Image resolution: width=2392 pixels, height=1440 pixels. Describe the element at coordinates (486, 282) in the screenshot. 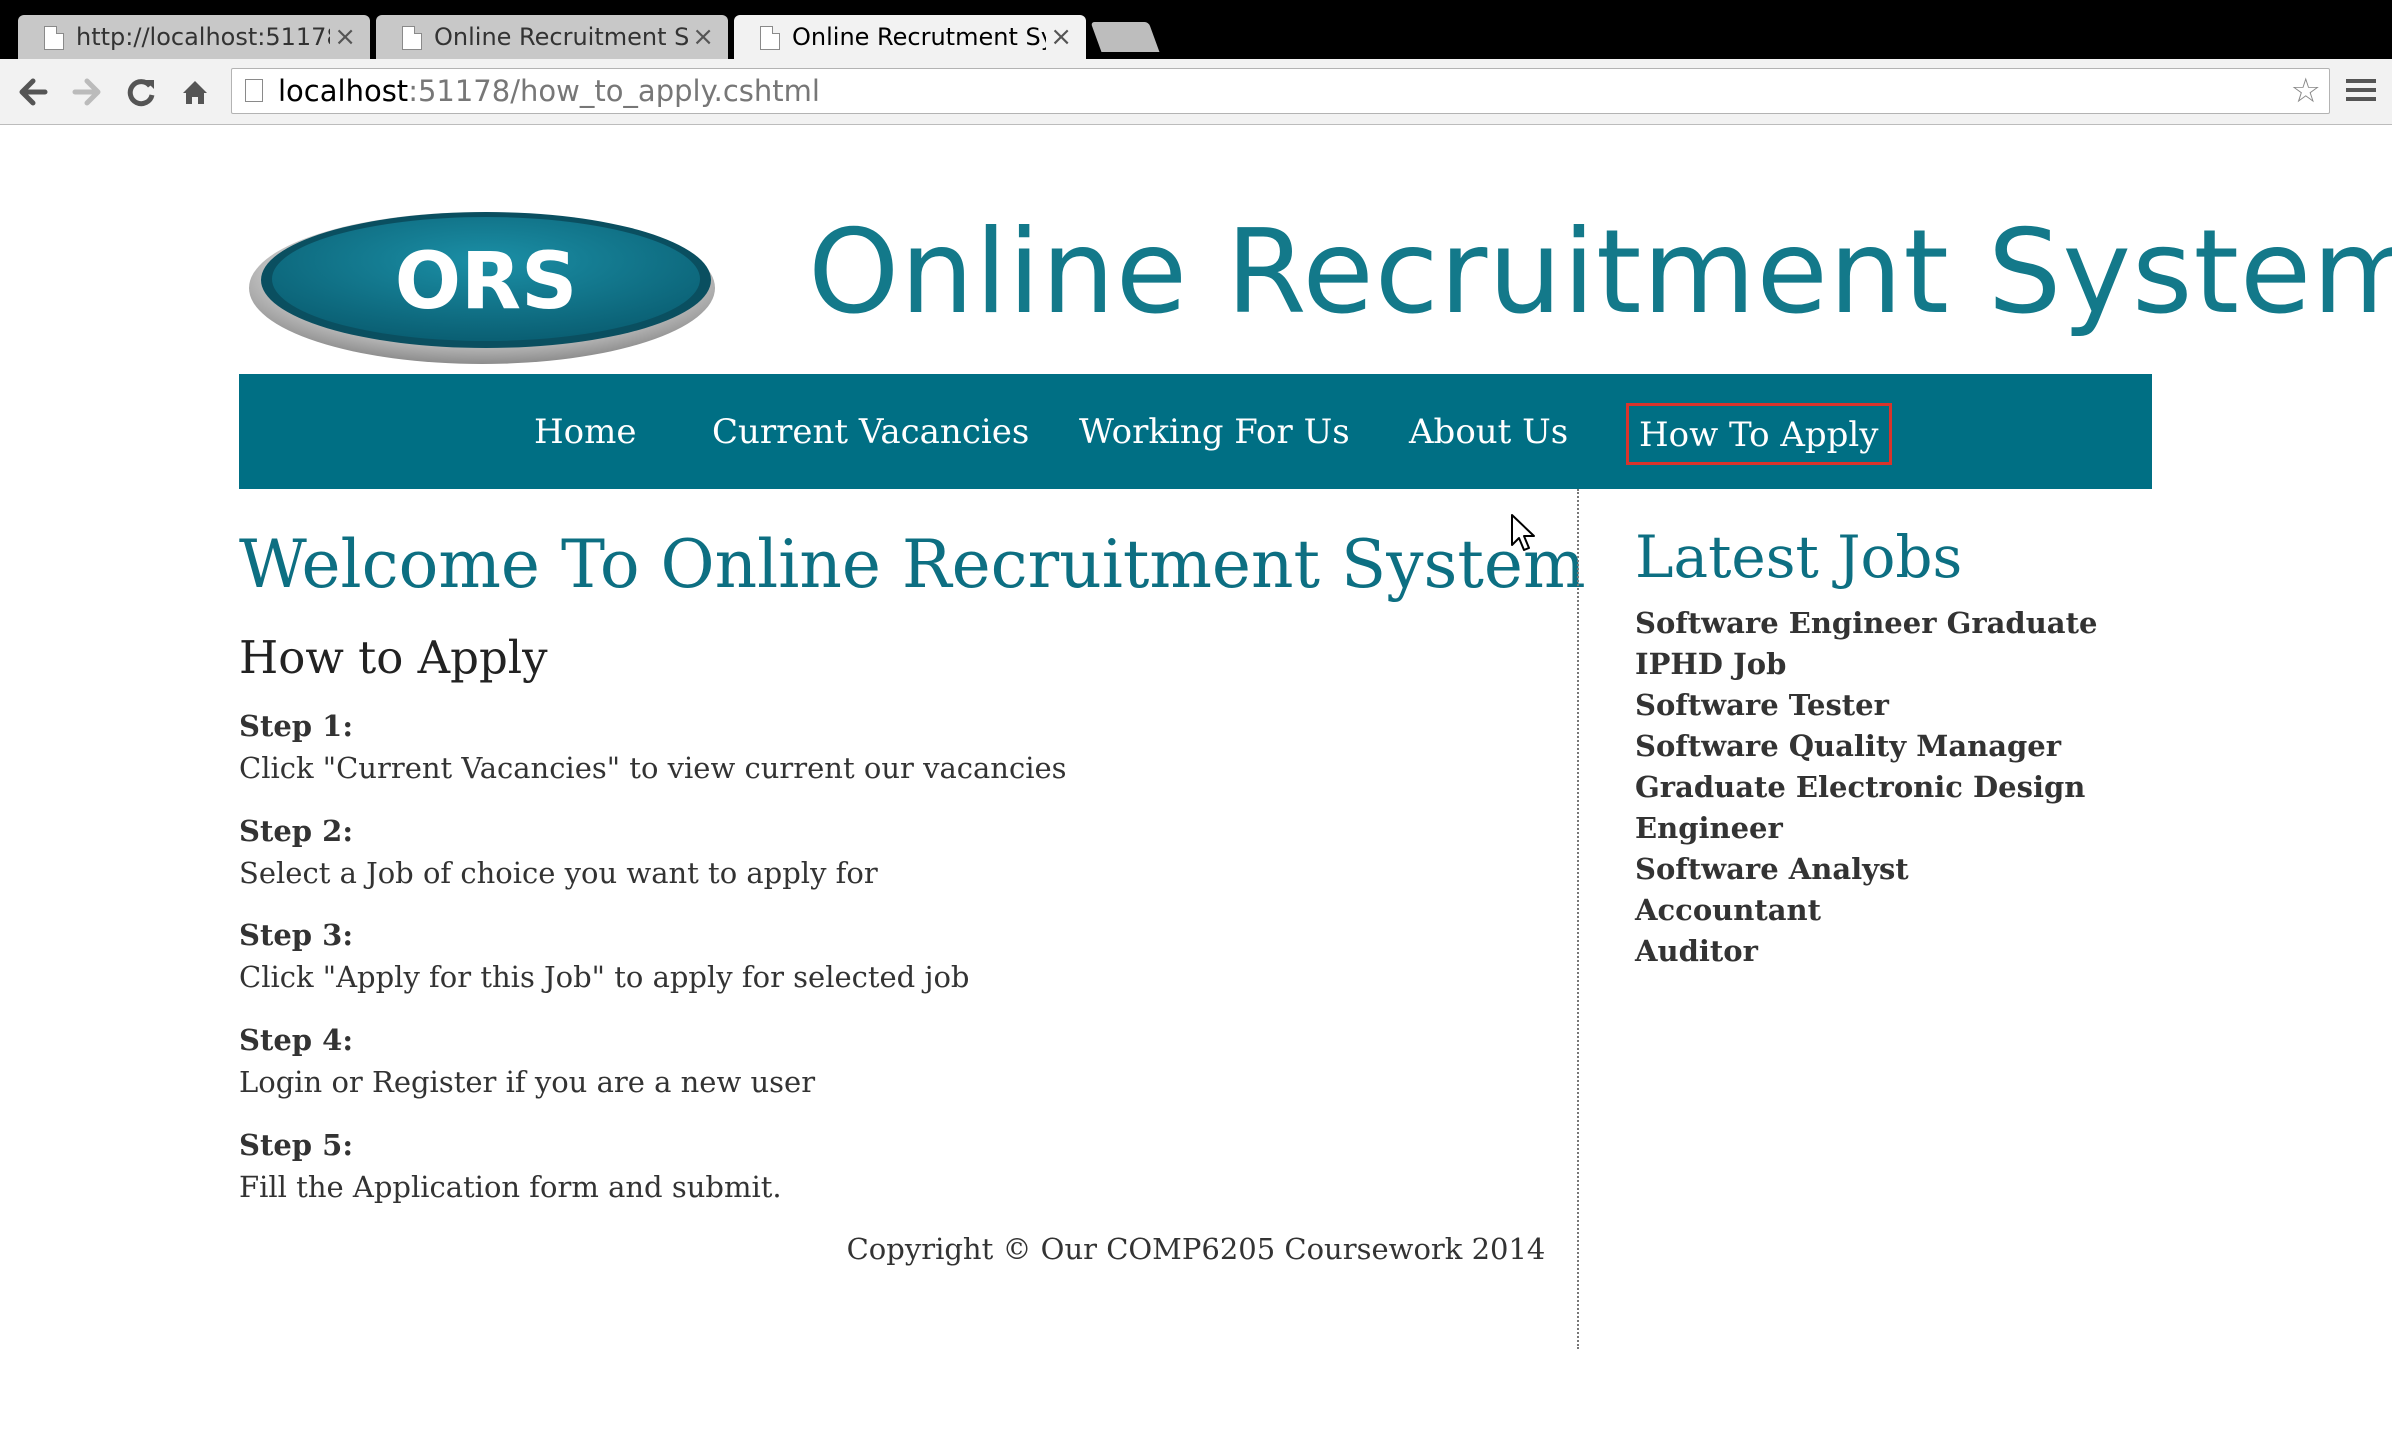

I see `logo-text: ORS` at that location.